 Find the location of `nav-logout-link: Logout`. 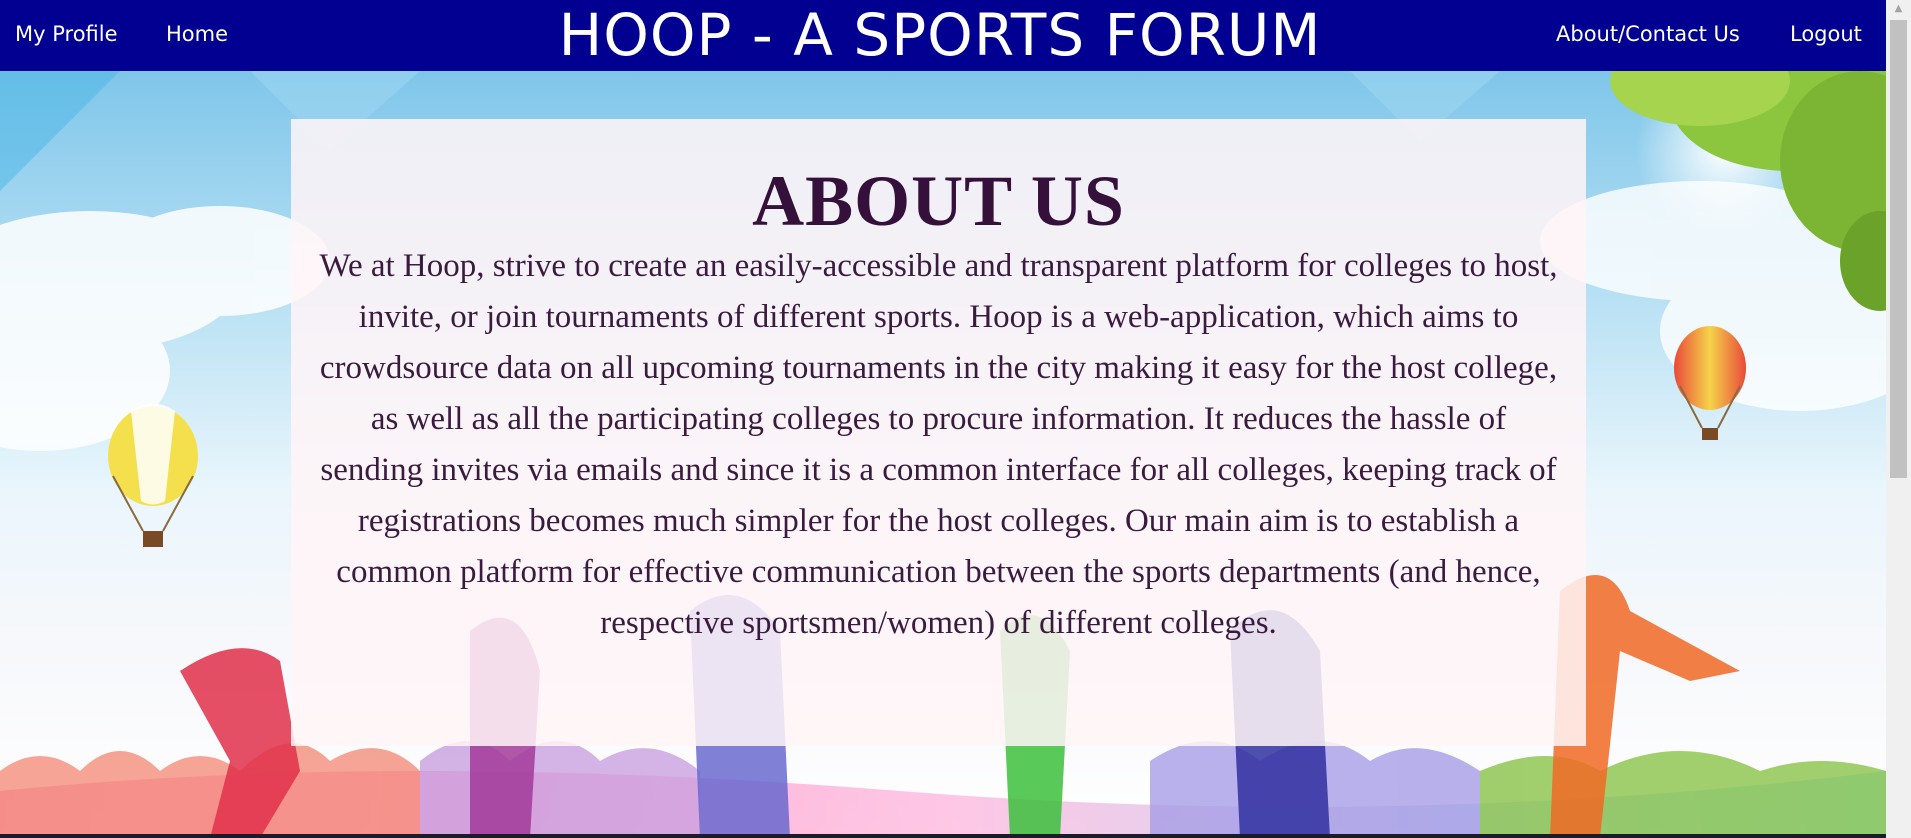

nav-logout-link: Logout is located at coordinates (1826, 34).